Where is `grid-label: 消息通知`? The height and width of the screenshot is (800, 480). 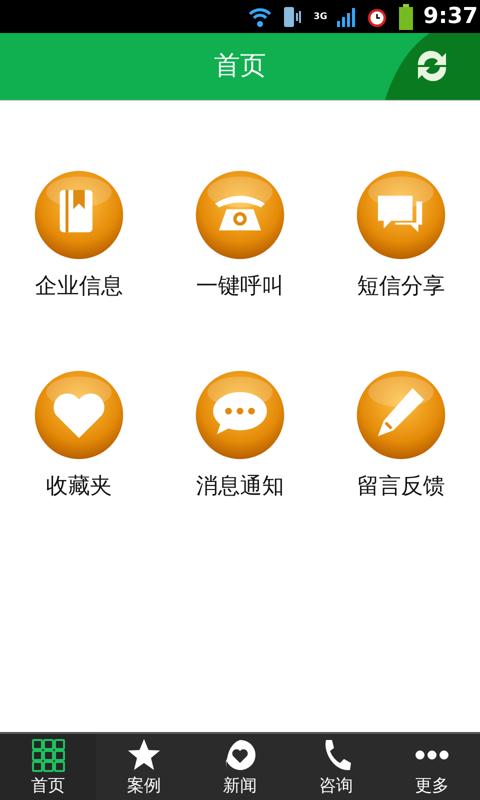
grid-label: 消息通知 is located at coordinates (240, 487).